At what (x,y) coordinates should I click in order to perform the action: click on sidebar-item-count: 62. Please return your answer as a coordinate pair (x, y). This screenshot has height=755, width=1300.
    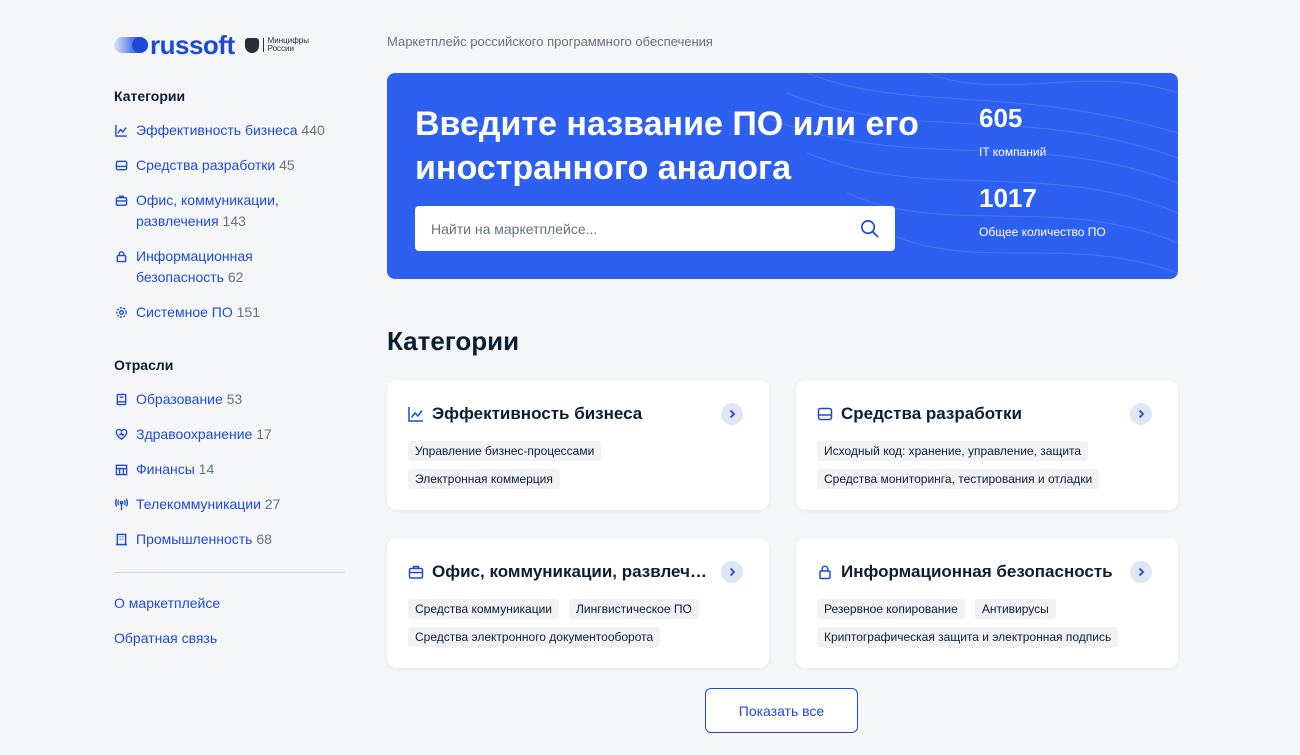
    Looking at the image, I should click on (235, 277).